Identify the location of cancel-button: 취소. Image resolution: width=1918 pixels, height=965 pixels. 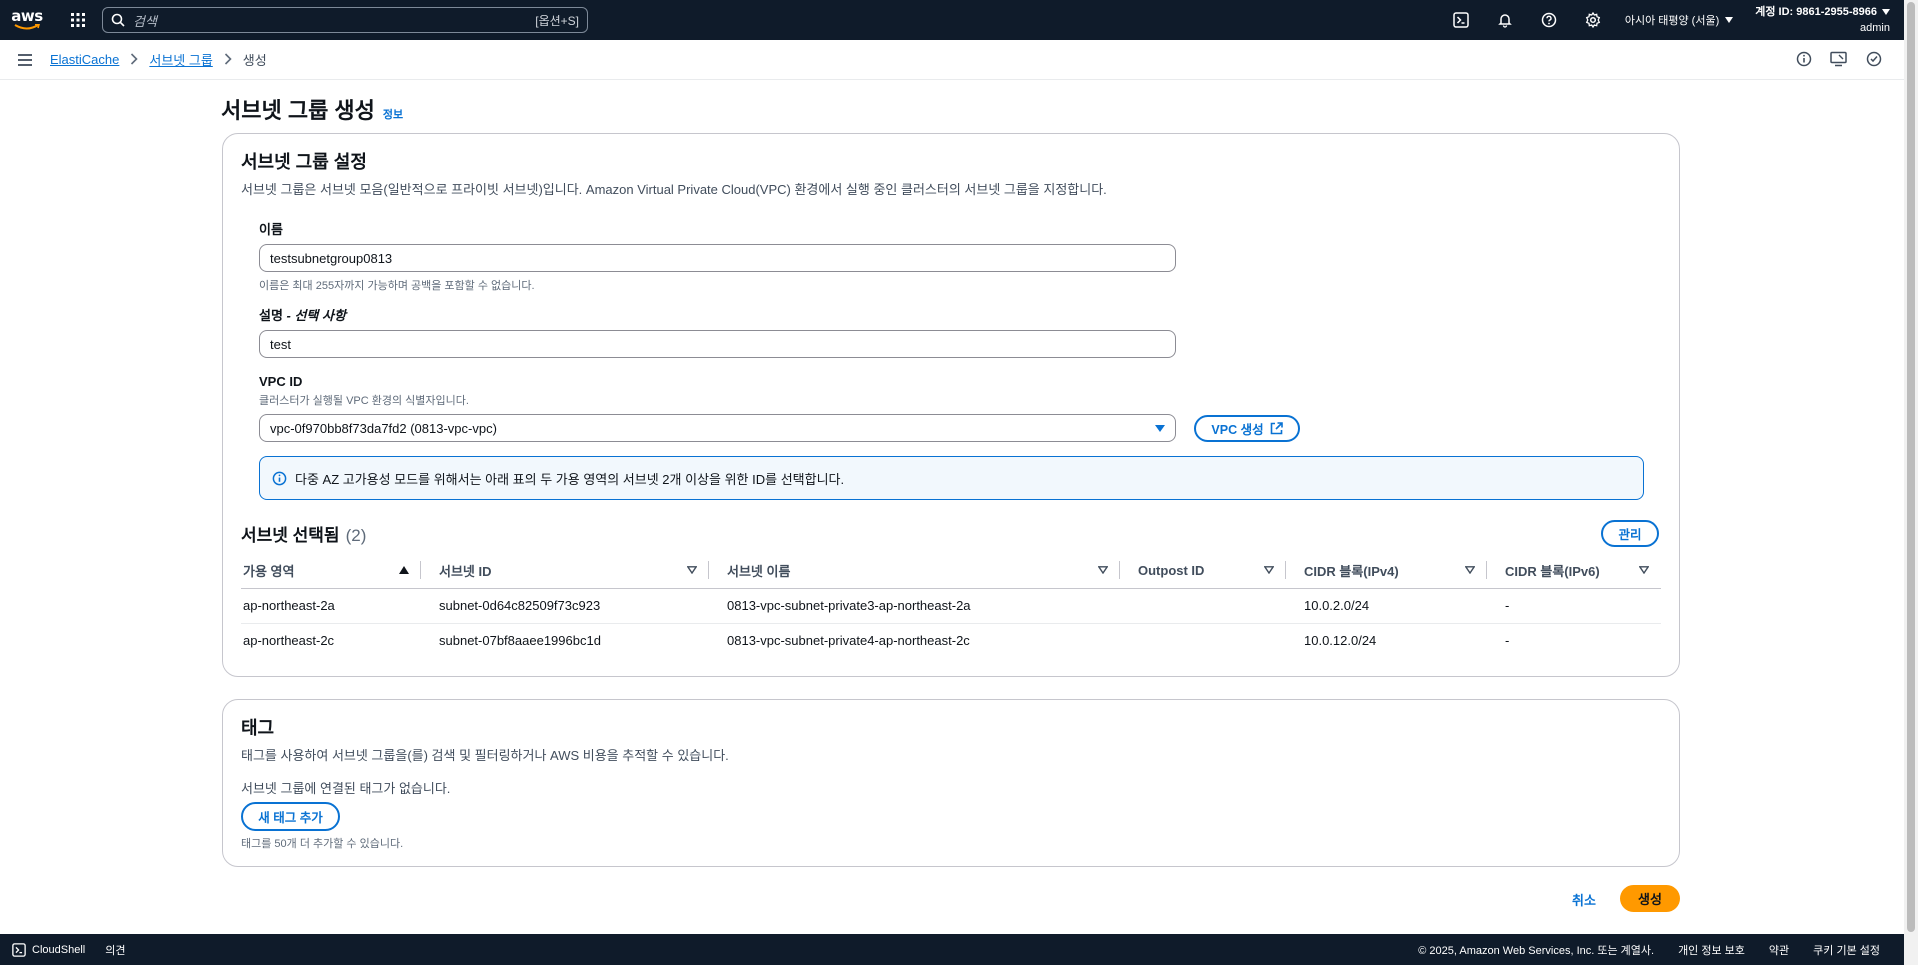
(1584, 899).